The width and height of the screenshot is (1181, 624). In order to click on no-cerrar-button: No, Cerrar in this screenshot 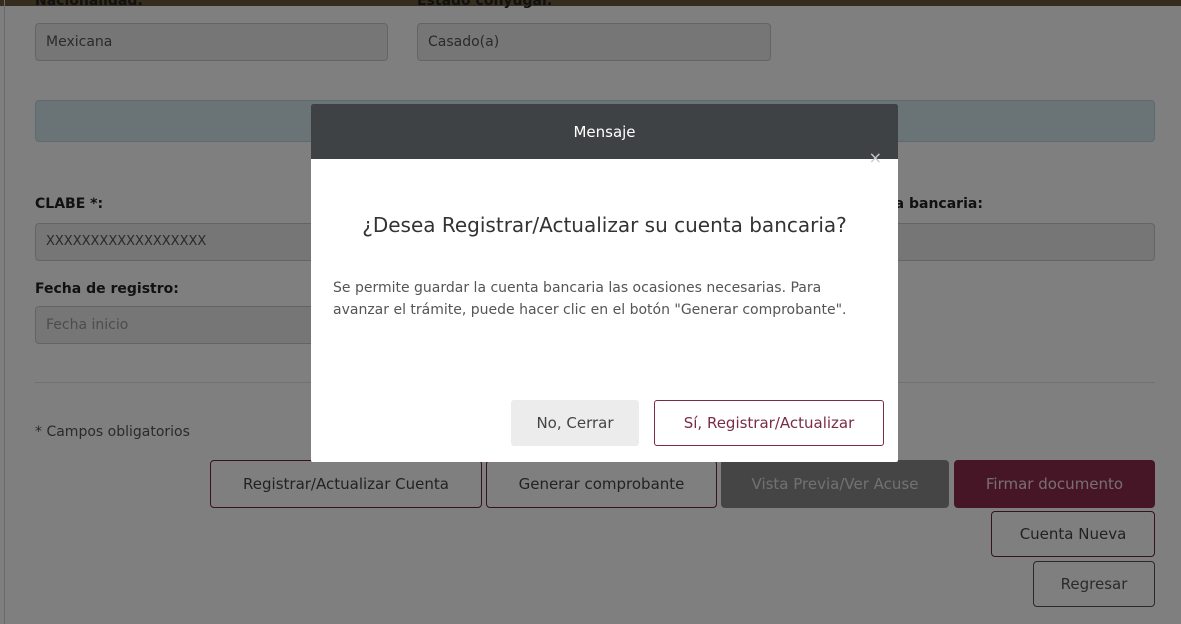, I will do `click(575, 423)`.